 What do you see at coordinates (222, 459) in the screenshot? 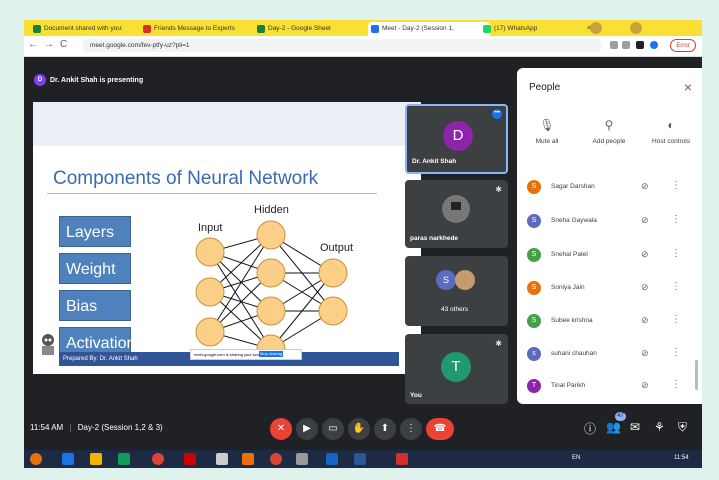
I see `notepad-icon` at bounding box center [222, 459].